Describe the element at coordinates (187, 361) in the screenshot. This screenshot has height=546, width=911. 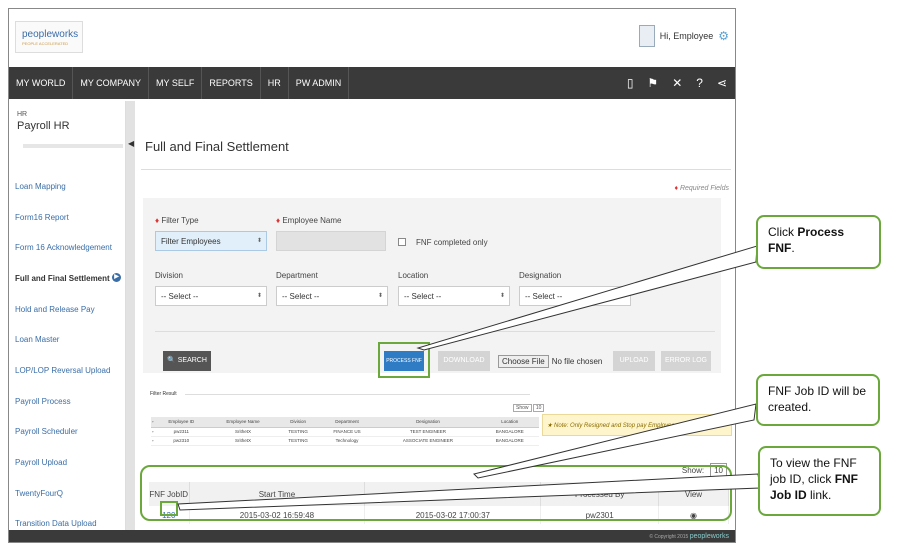
I see `search-button: 🔍 SEARCH` at that location.